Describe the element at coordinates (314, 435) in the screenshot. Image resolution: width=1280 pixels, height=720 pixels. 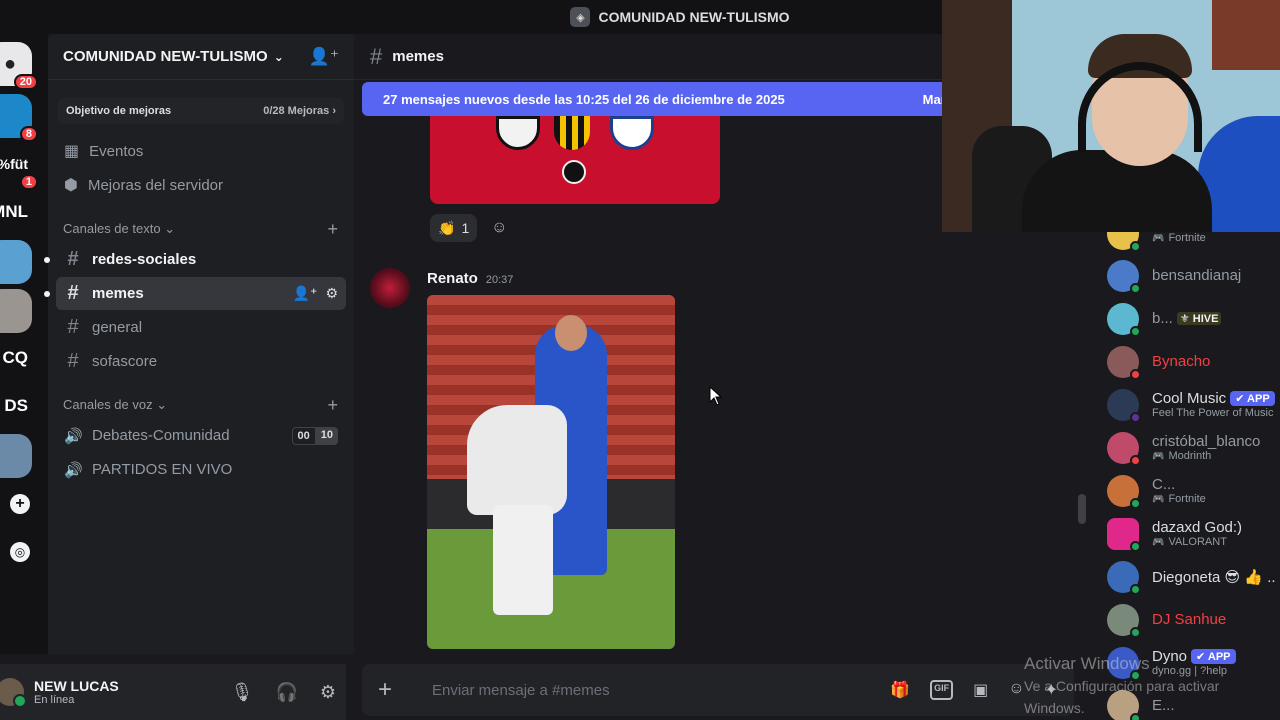
I see `voice-user-count: 00 10` at that location.